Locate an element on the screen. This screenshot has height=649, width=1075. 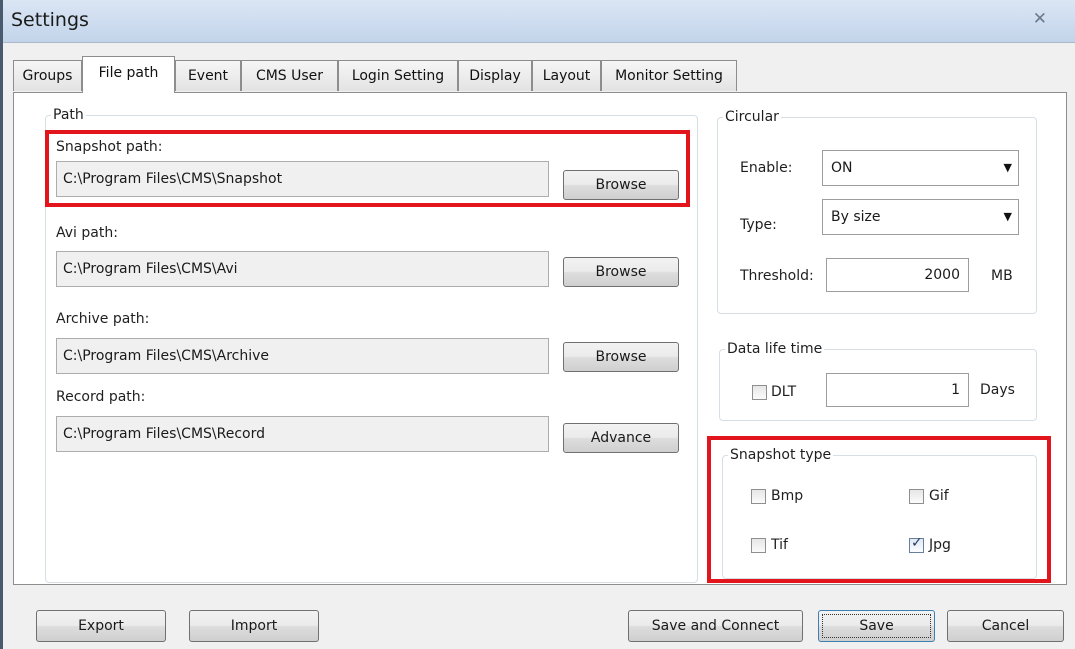
path-group-legend: Path is located at coordinates (68, 115).